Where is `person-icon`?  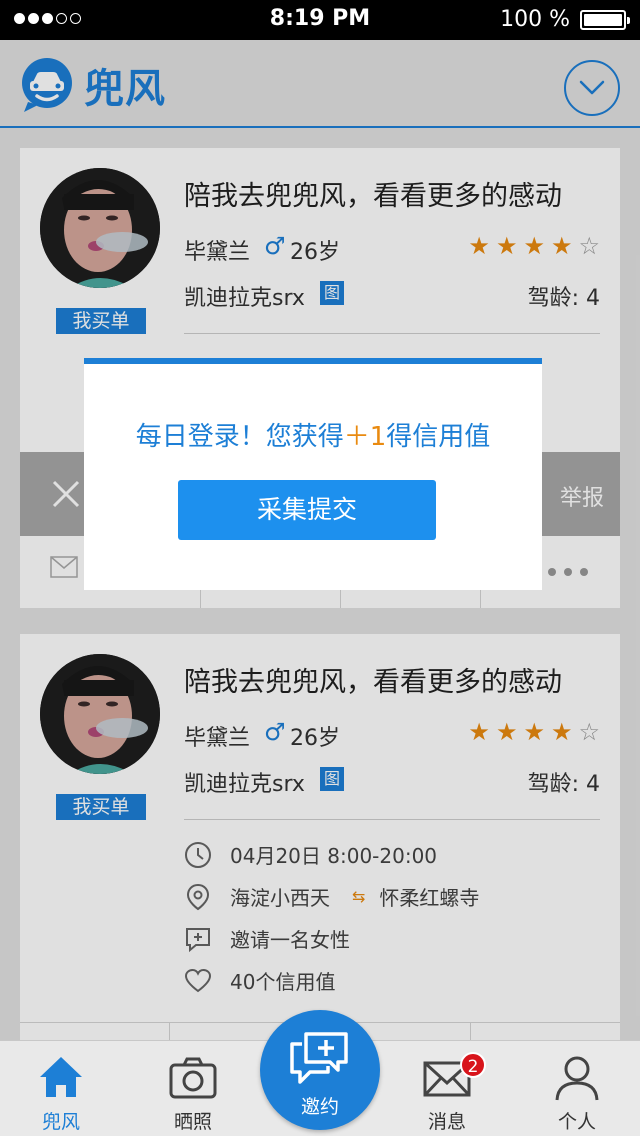
person-icon is located at coordinates (577, 1078).